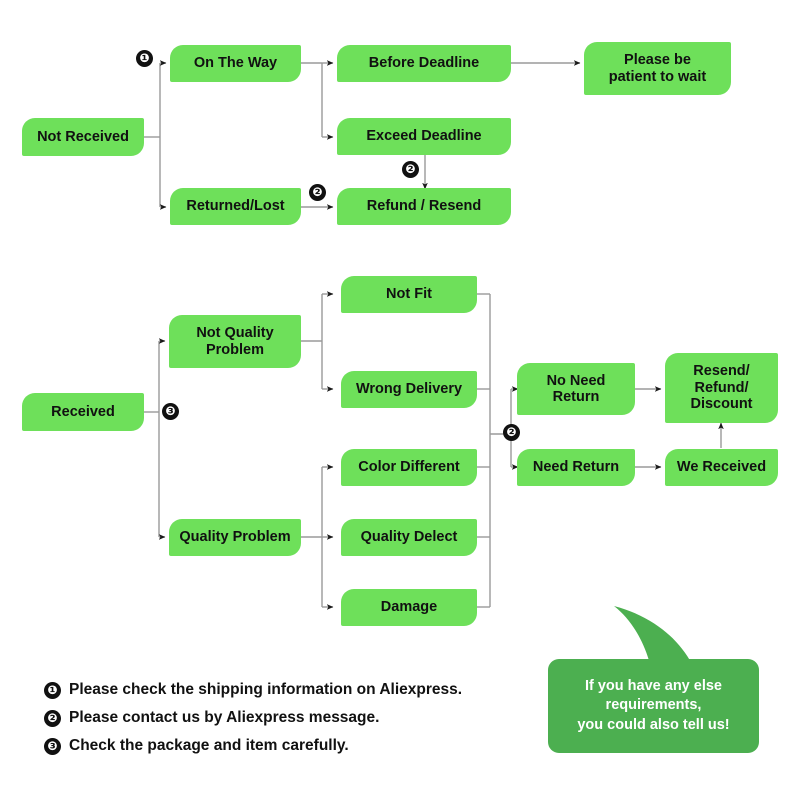 The height and width of the screenshot is (800, 800). What do you see at coordinates (410, 169) in the screenshot?
I see `badge-2-exceed-deadline: ❷` at bounding box center [410, 169].